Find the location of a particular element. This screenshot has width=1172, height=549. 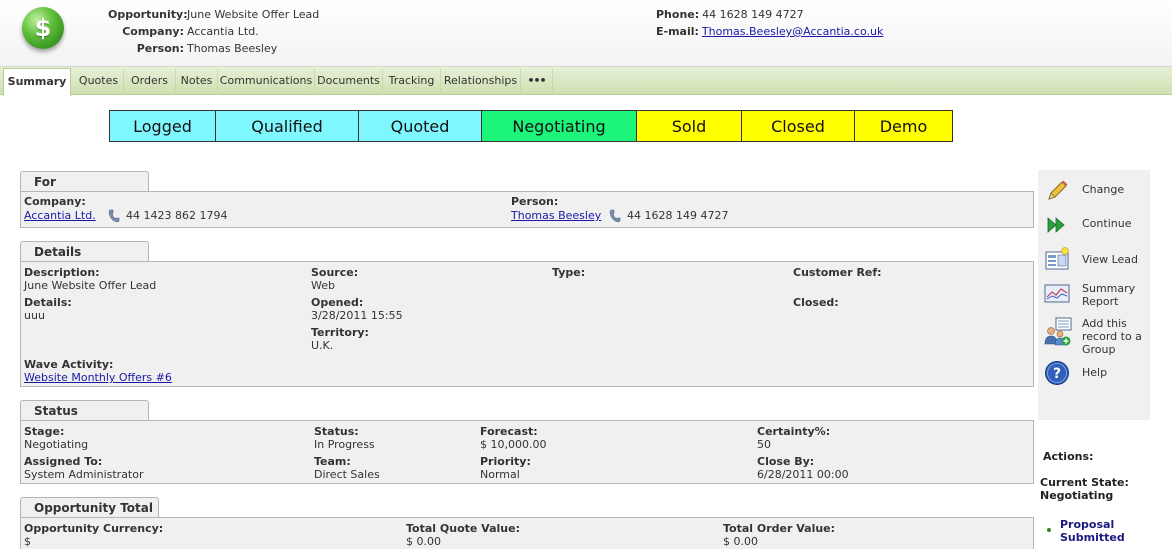

add-to-group-label-line1: Add this is located at coordinates (1104, 323).